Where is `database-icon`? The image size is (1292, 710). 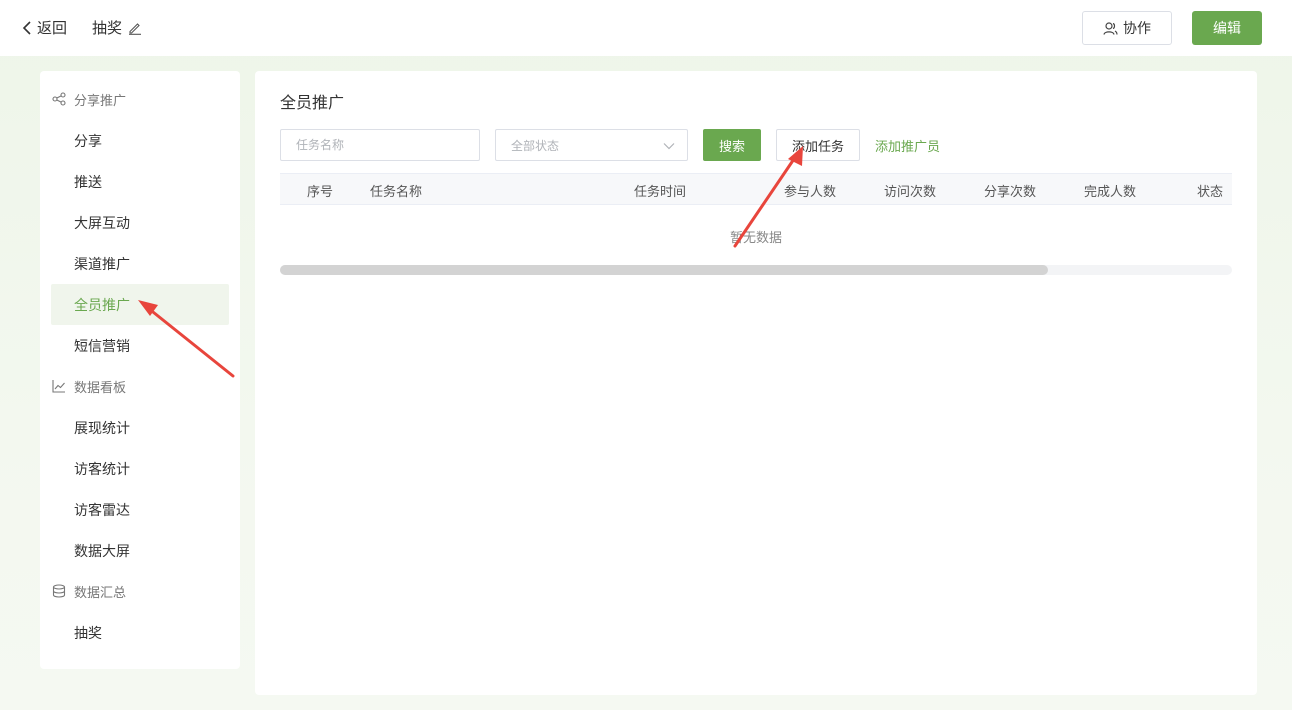
database-icon is located at coordinates (59, 591).